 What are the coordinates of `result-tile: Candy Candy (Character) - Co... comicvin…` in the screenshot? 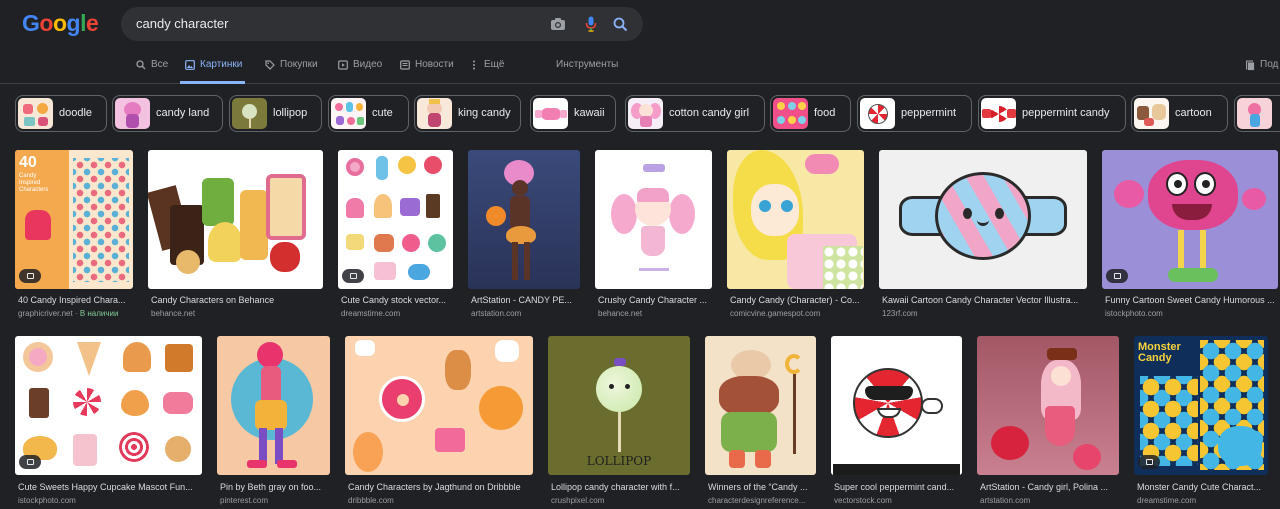 It's located at (795, 235).